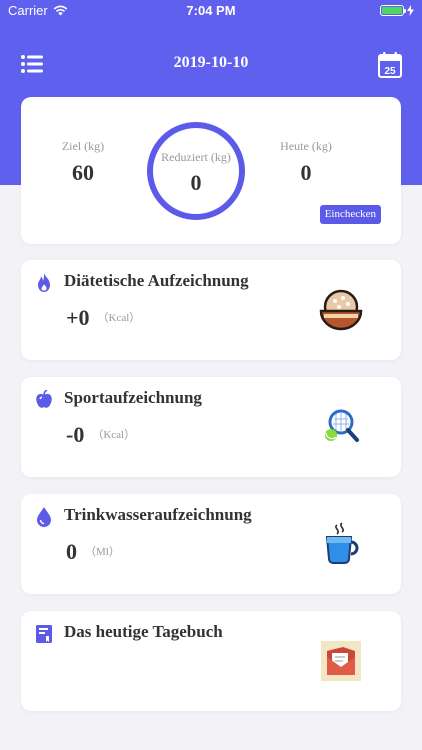 The height and width of the screenshot is (750, 422). Describe the element at coordinates (211, 544) in the screenshot. I see `water-record-card: Trinkwasseraufzeichnung 0 （Ml）` at that location.